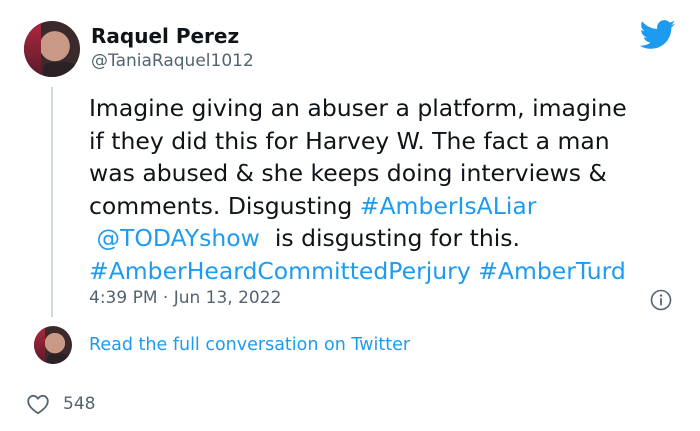 The image size is (700, 431). What do you see at coordinates (185, 298) in the screenshot?
I see `tweet-timestamp: 4:39 PM · Jun 13, 2022` at bounding box center [185, 298].